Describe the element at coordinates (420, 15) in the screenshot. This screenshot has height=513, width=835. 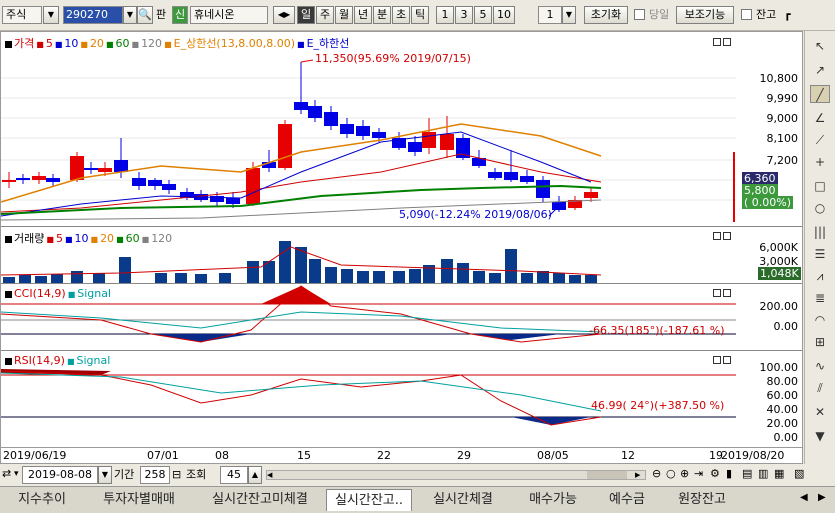
I see `period-button-6: 틱` at that location.